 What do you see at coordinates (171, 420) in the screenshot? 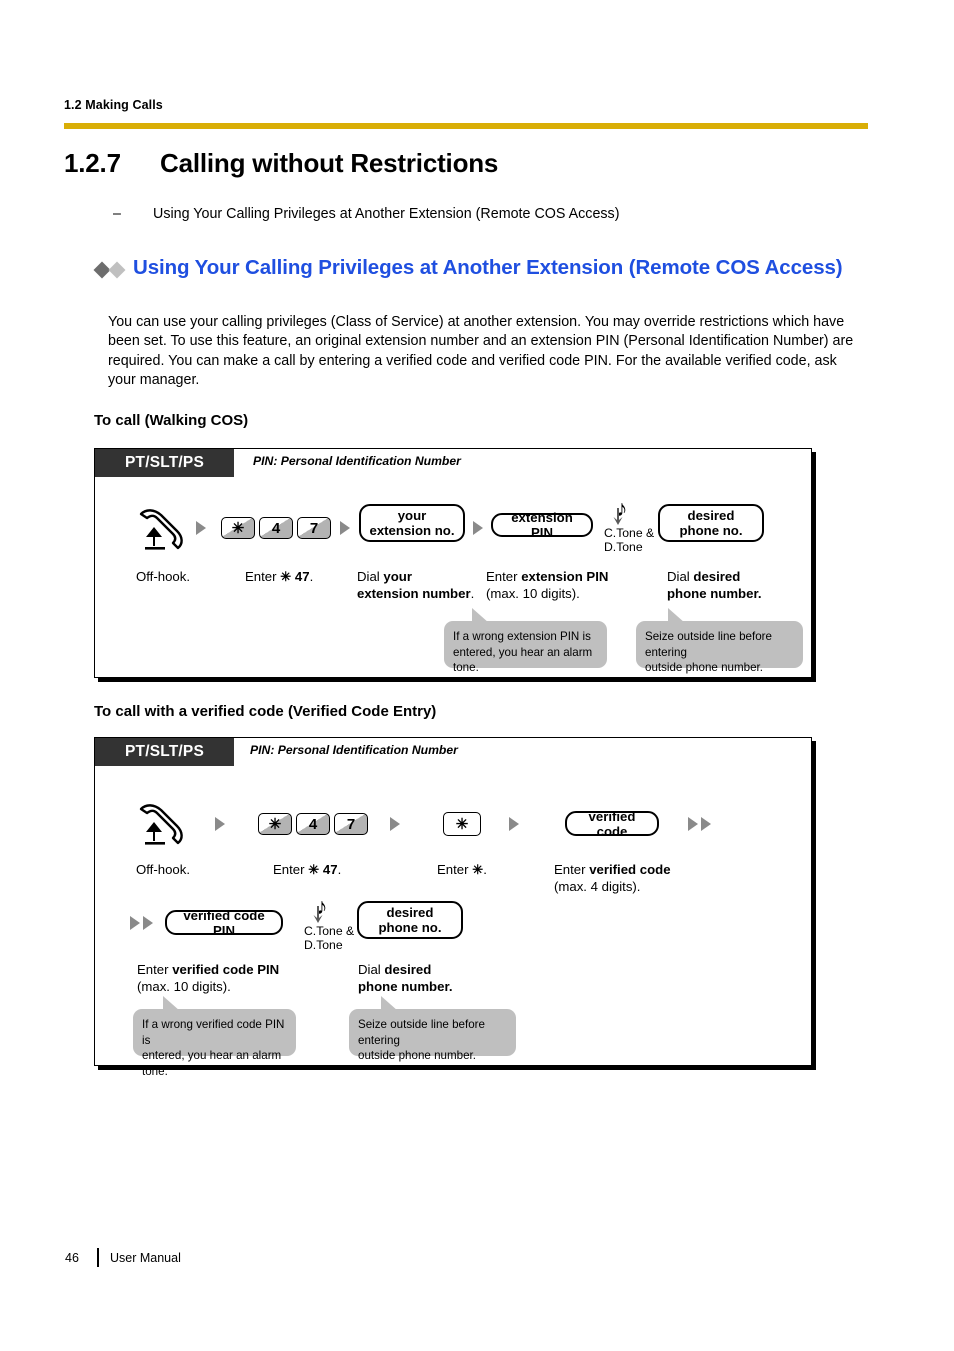
I see `subheading-walking-cos: To call (Walking COS)` at bounding box center [171, 420].